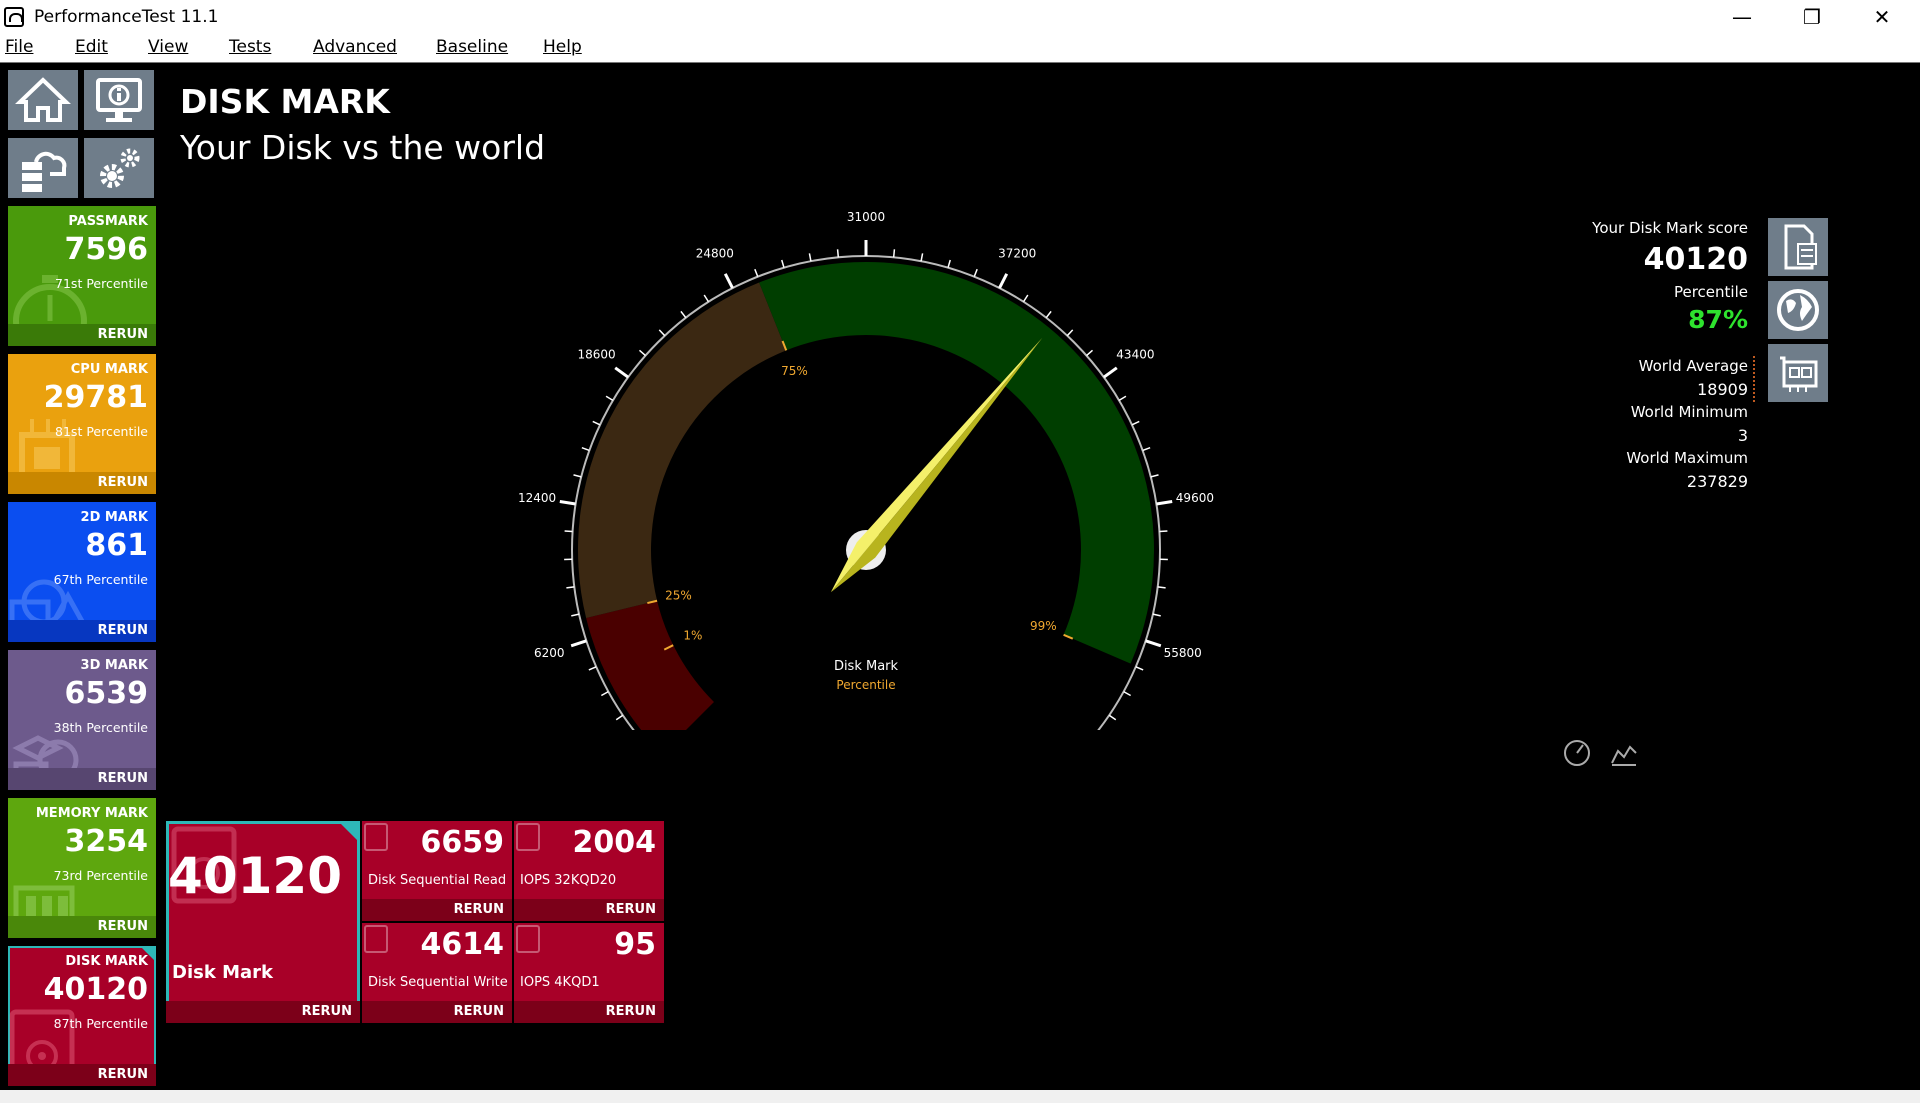 The image size is (1920, 1103). What do you see at coordinates (285, 101) in the screenshot?
I see `page-title: DISK MARK` at bounding box center [285, 101].